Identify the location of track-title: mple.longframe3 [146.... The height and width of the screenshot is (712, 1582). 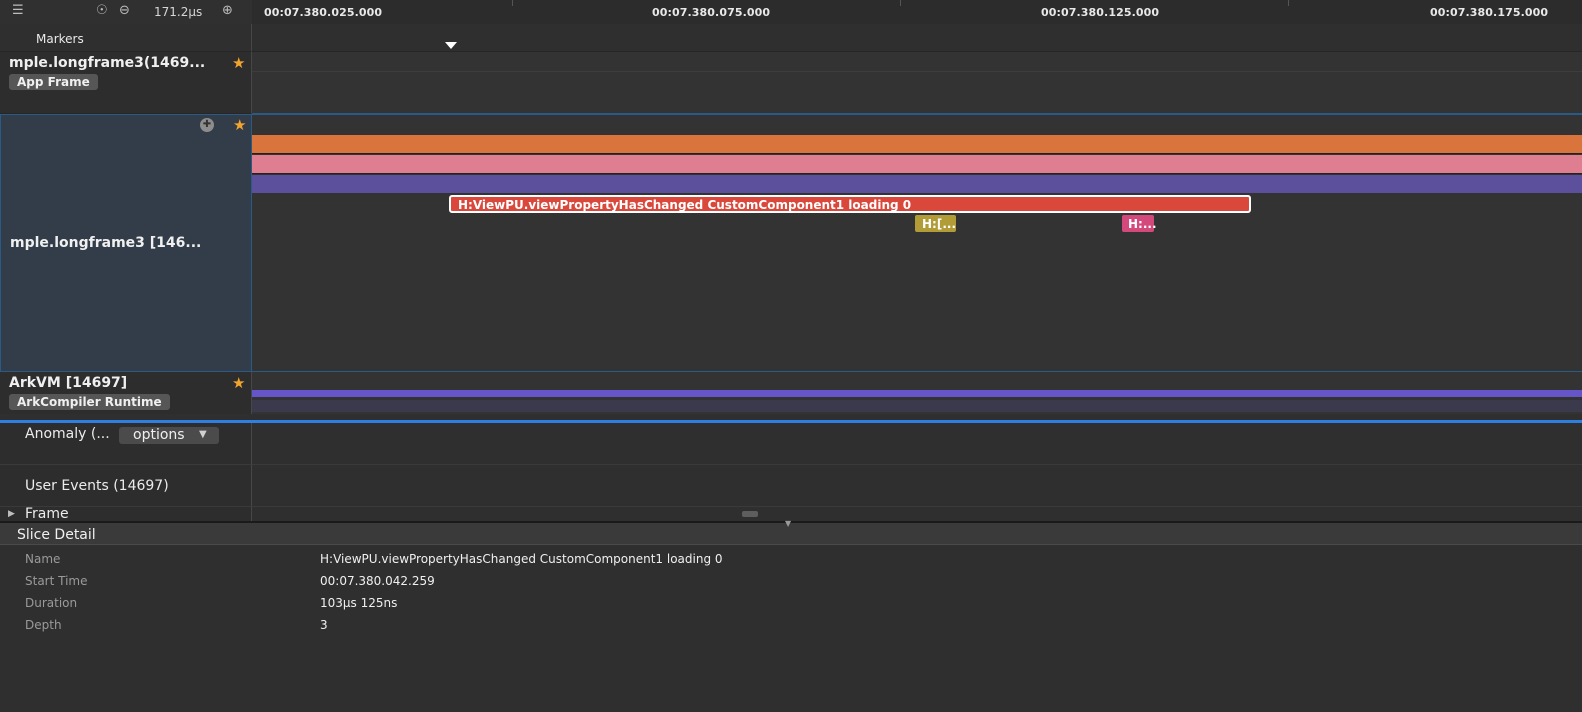
(106, 243).